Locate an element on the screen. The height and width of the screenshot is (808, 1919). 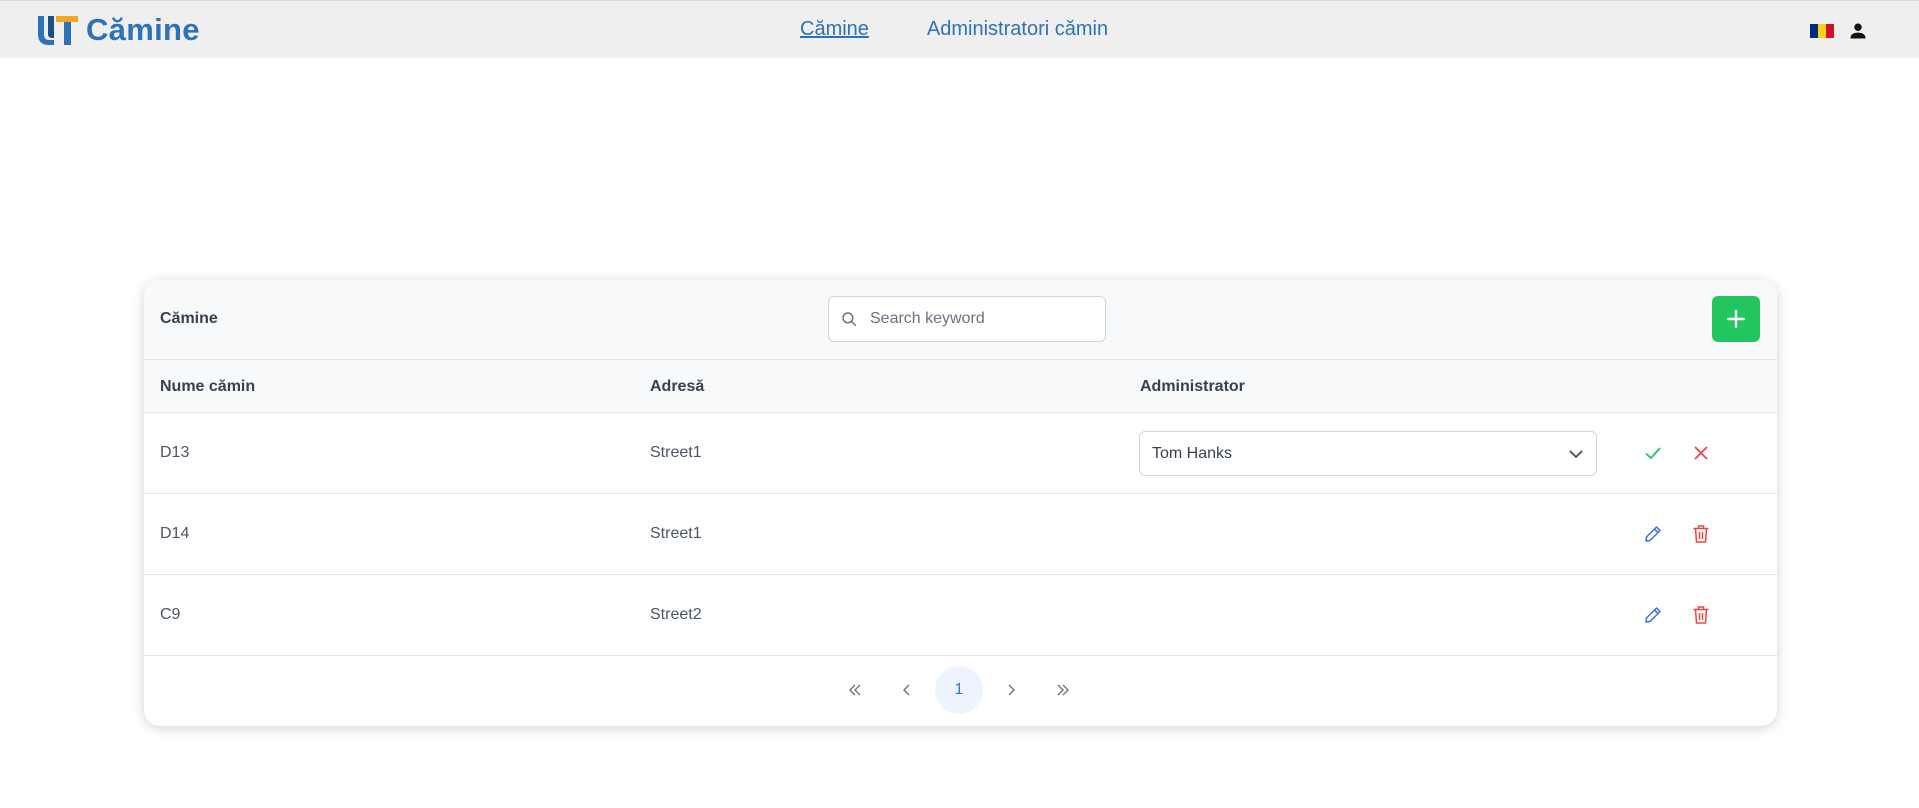
chevron-left-icon is located at coordinates (906, 690).